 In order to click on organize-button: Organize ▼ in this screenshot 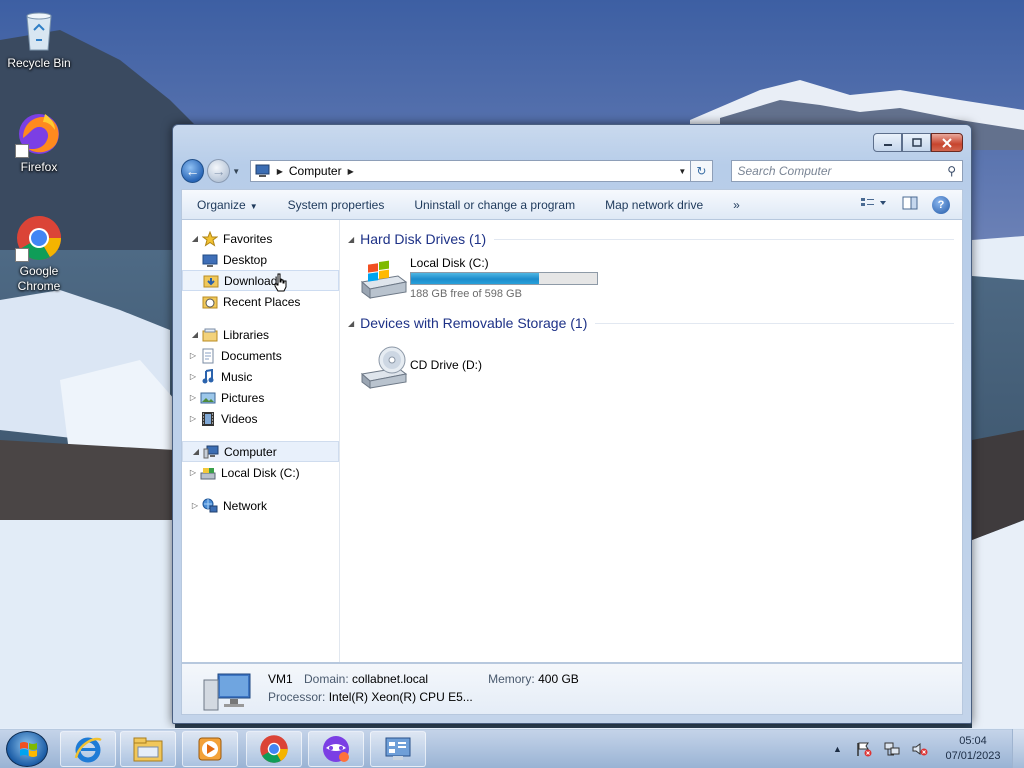, I will do `click(227, 205)`.